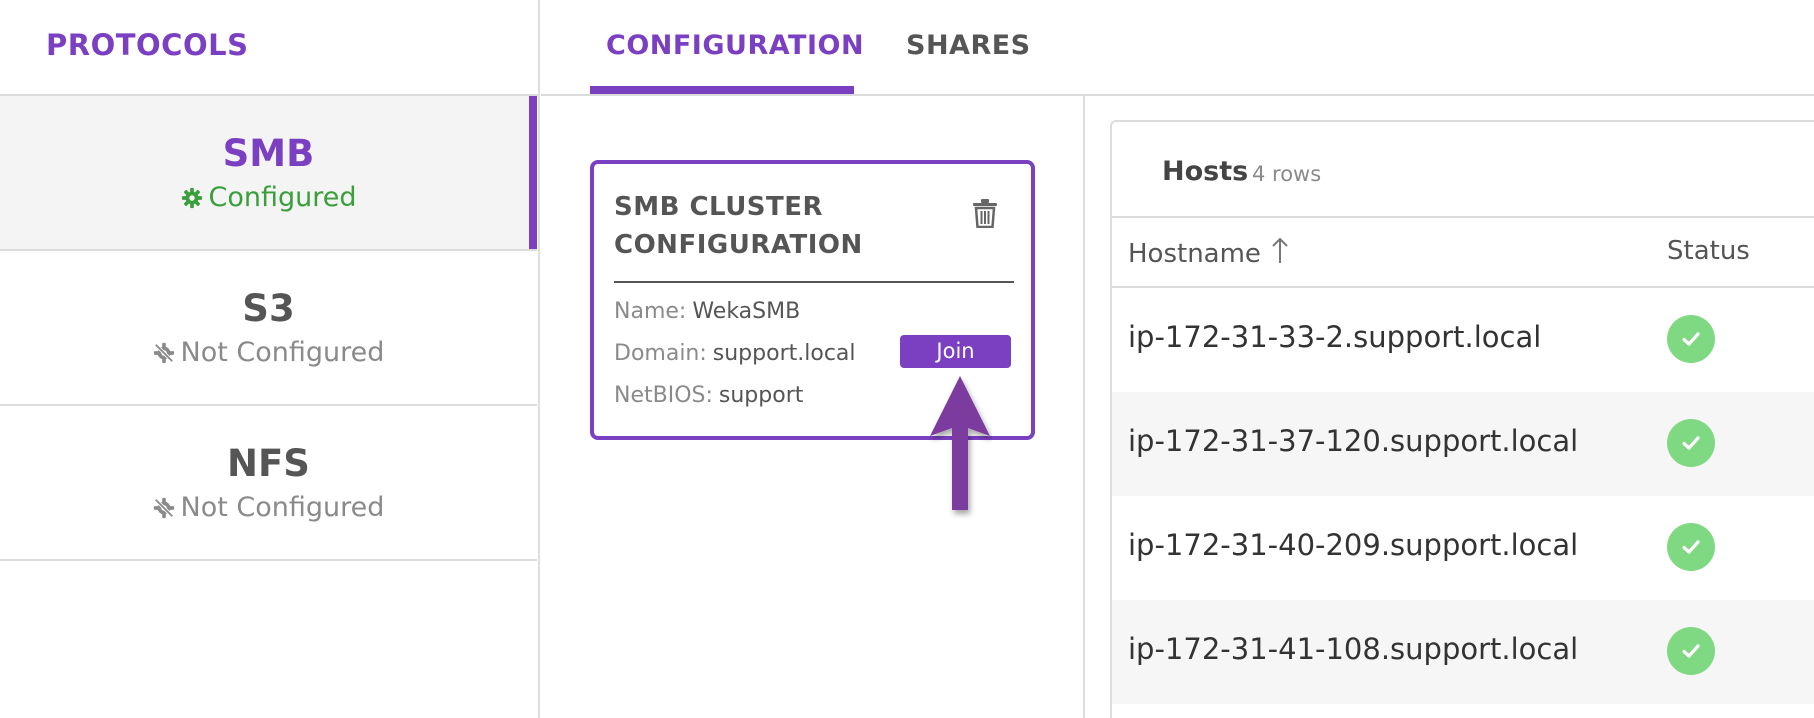 The image size is (1814, 718). What do you see at coordinates (784, 353) in the screenshot?
I see `domain-value: support.local` at bounding box center [784, 353].